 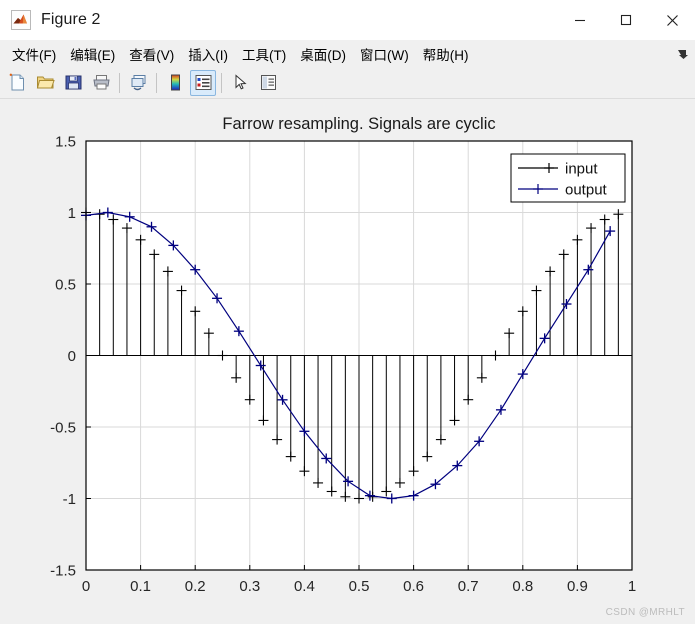 What do you see at coordinates (586, 190) in the screenshot?
I see `legend-label-output: output` at bounding box center [586, 190].